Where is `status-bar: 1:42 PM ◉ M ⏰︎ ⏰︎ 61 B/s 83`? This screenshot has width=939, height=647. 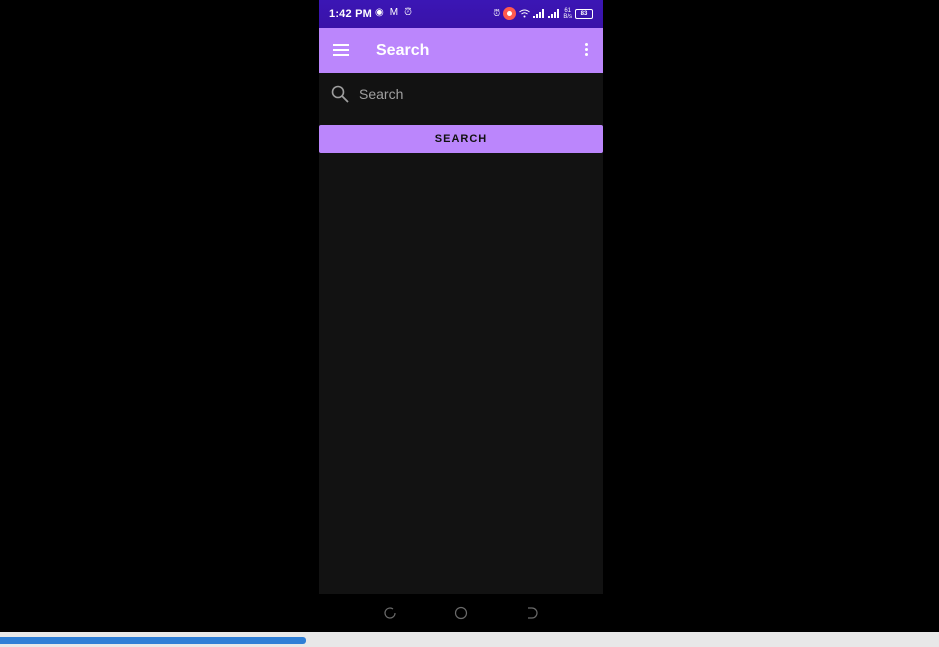
status-bar: 1:42 PM ◉ M ⏰︎ ⏰︎ 61 B/s 83 is located at coordinates (461, 14).